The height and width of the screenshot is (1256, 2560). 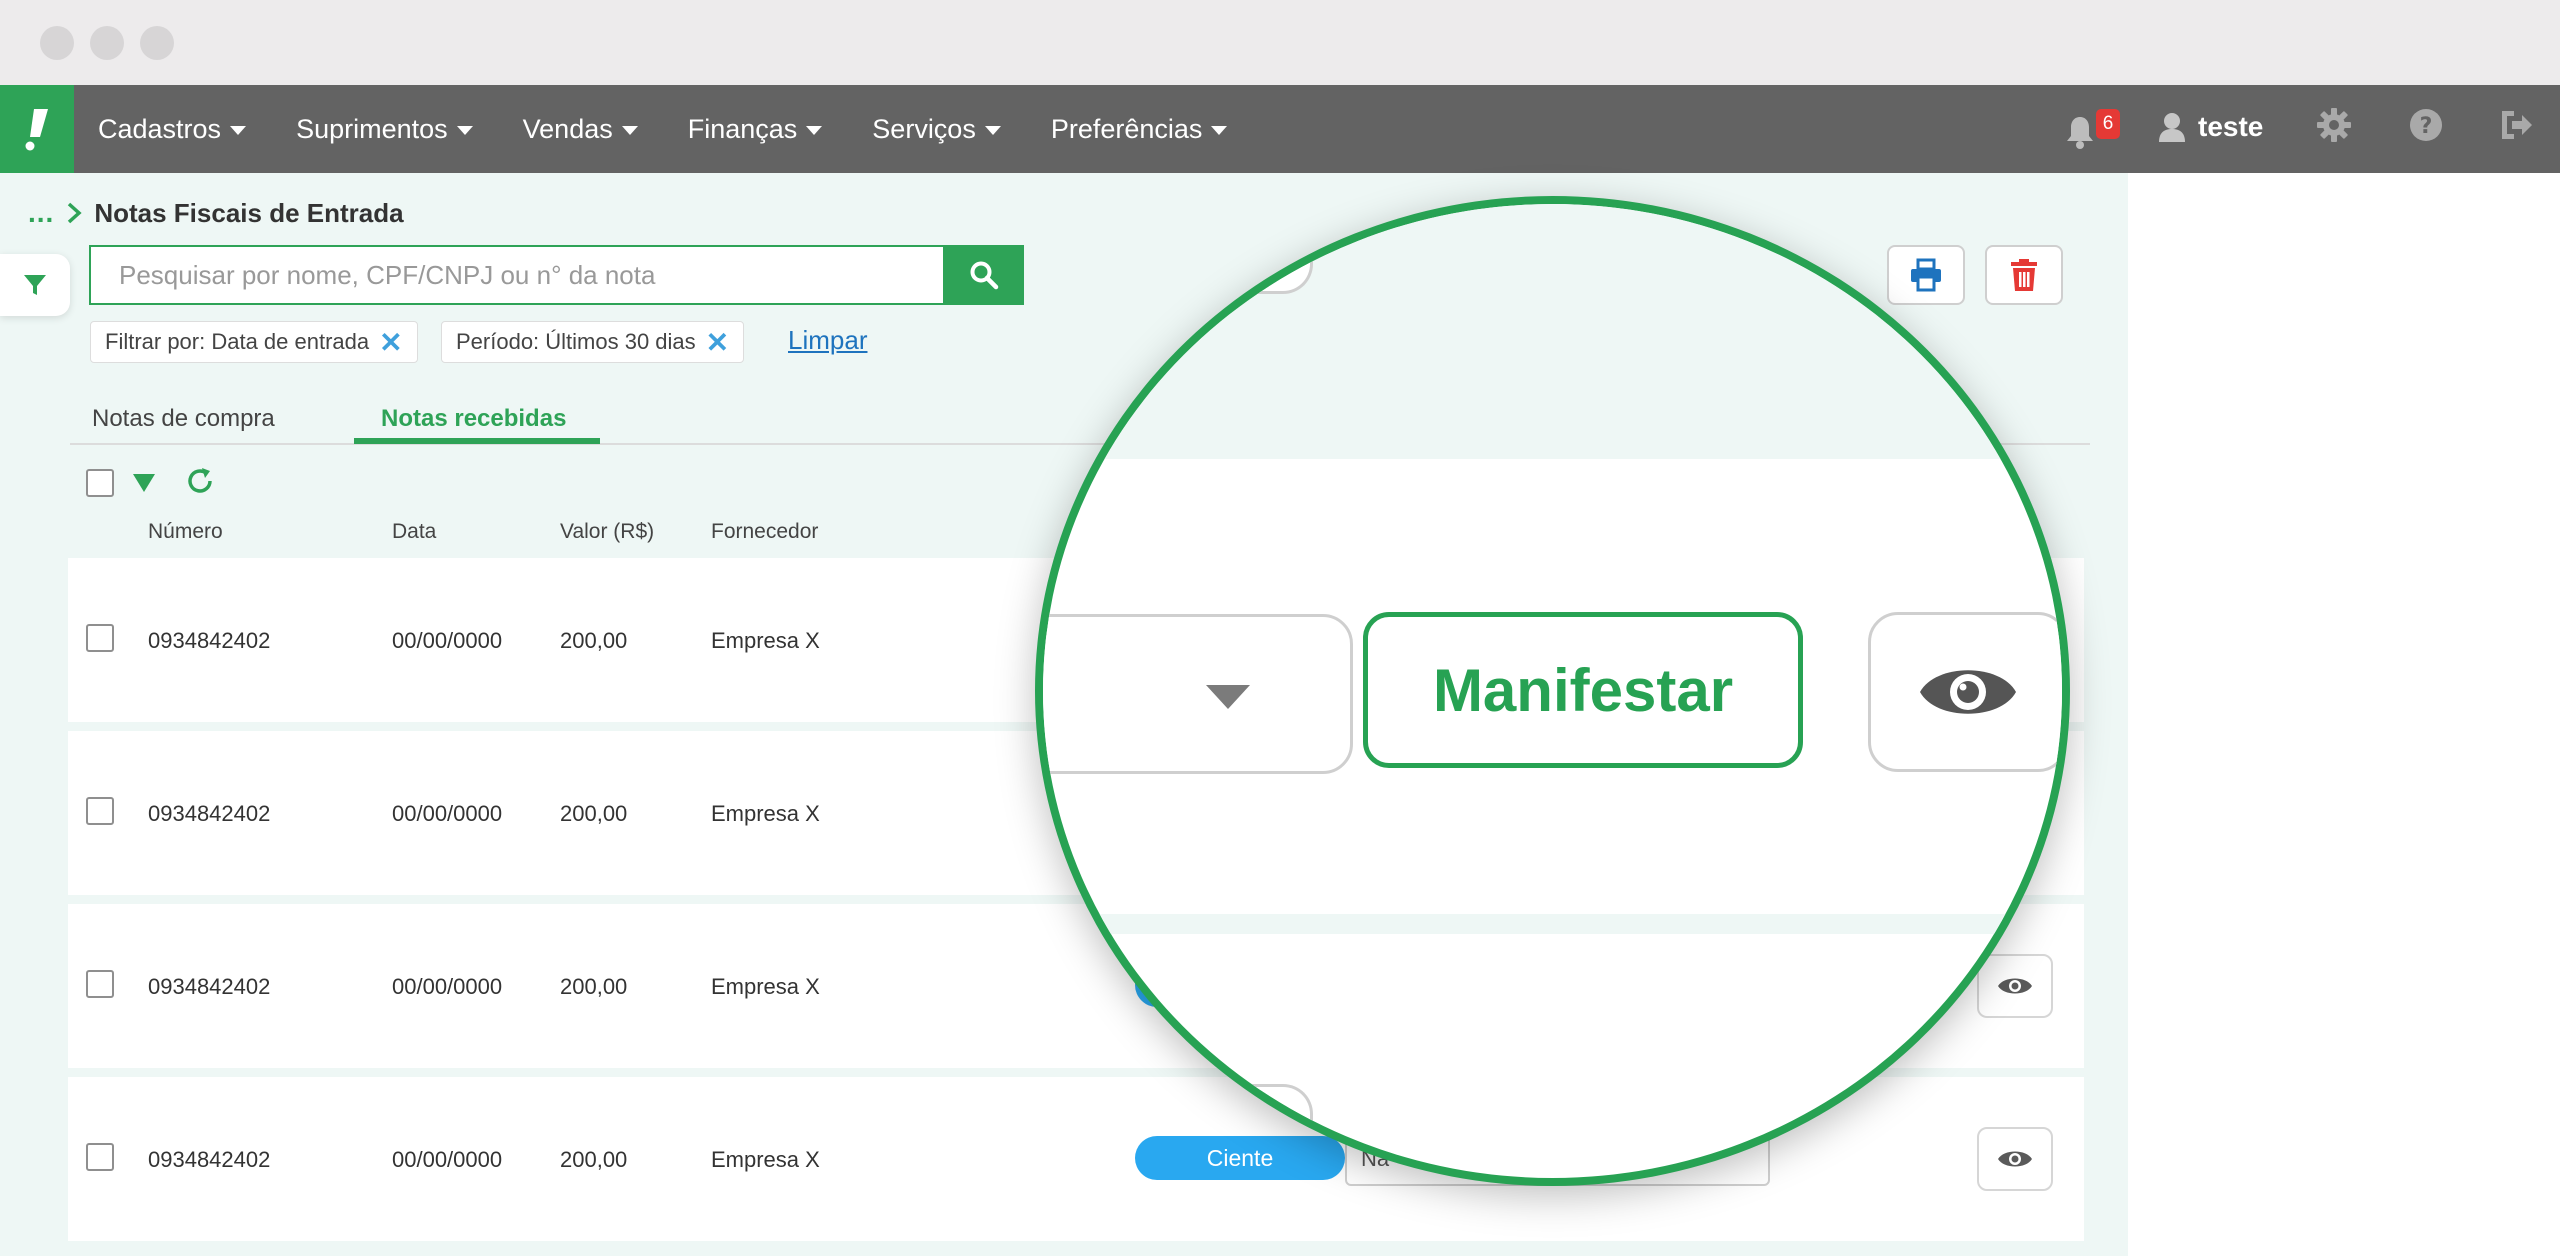 I want to click on select-all-checkbox, so click(x=100, y=483).